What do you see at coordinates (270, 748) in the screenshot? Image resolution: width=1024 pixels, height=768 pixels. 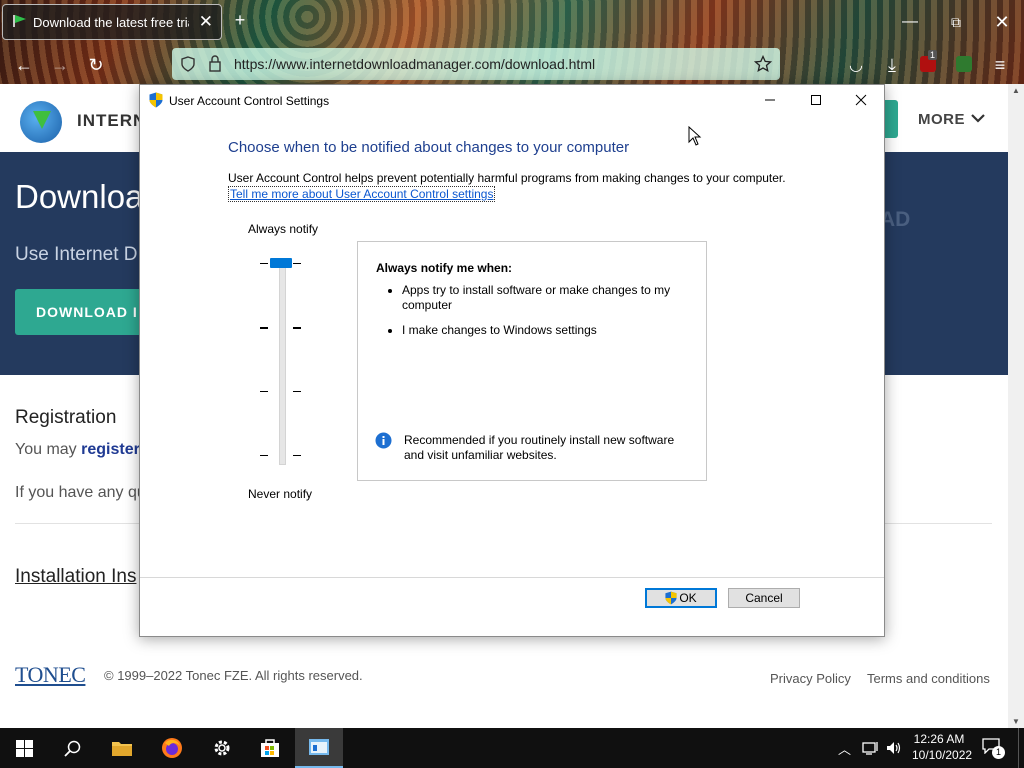 I see `microsoft-store-icon` at bounding box center [270, 748].